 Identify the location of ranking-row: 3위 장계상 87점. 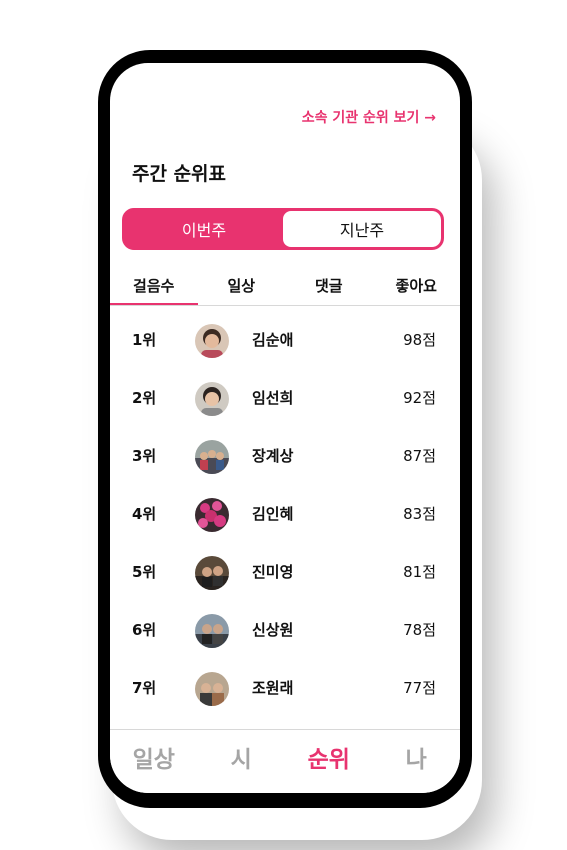
(285, 456).